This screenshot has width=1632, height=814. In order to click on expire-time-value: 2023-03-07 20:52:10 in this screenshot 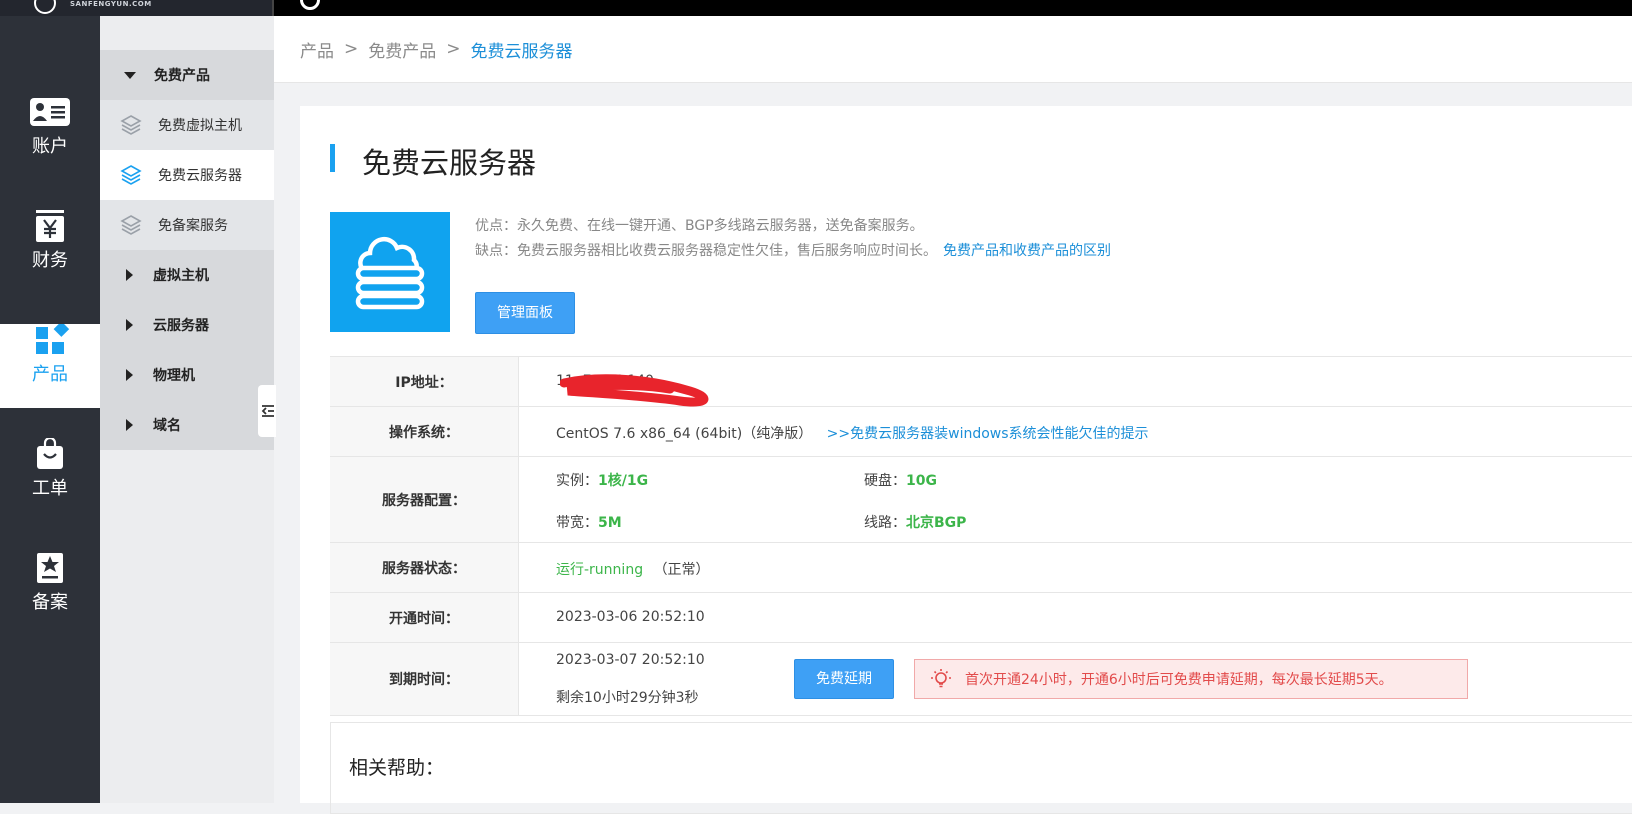, I will do `click(630, 660)`.